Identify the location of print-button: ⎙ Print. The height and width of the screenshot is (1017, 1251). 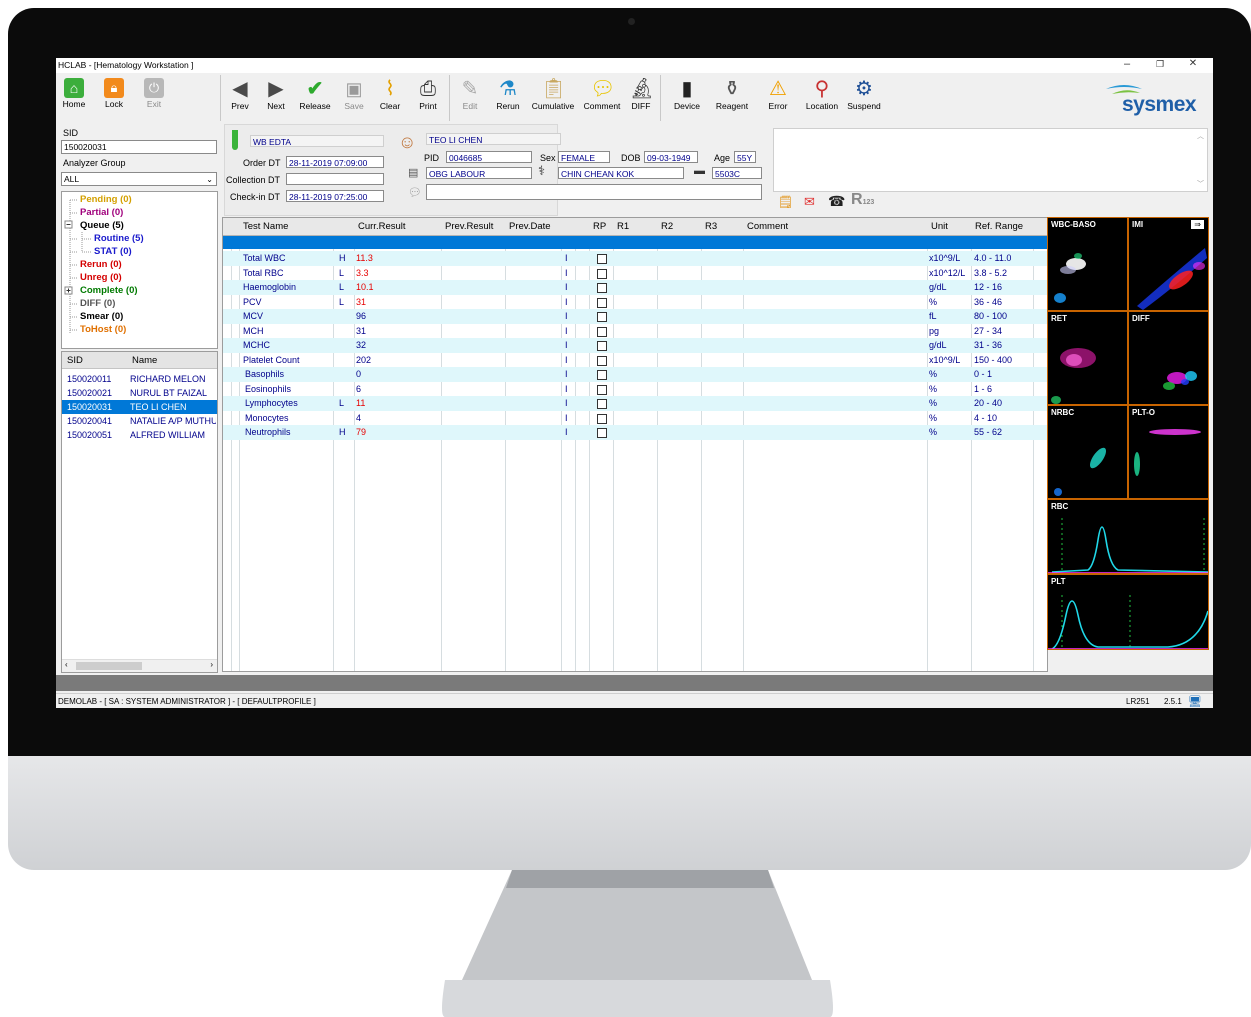
(428, 98).